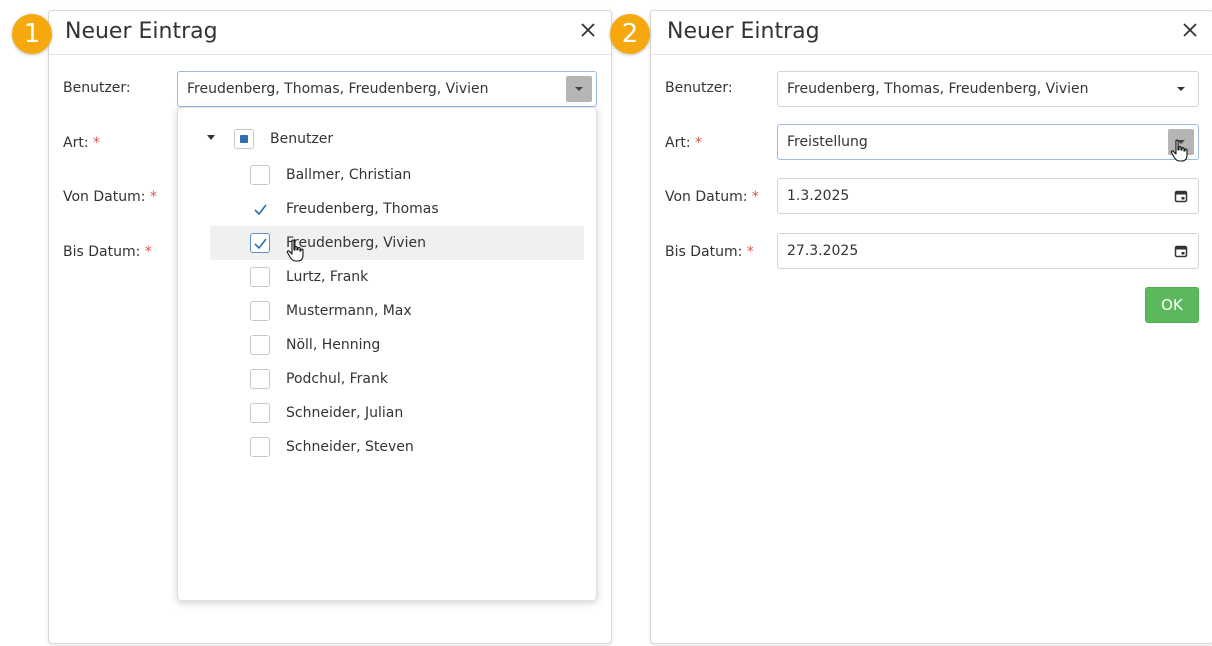 The image size is (1212, 646). I want to click on tree-item-noell: Nöll, Henning, so click(397, 345).